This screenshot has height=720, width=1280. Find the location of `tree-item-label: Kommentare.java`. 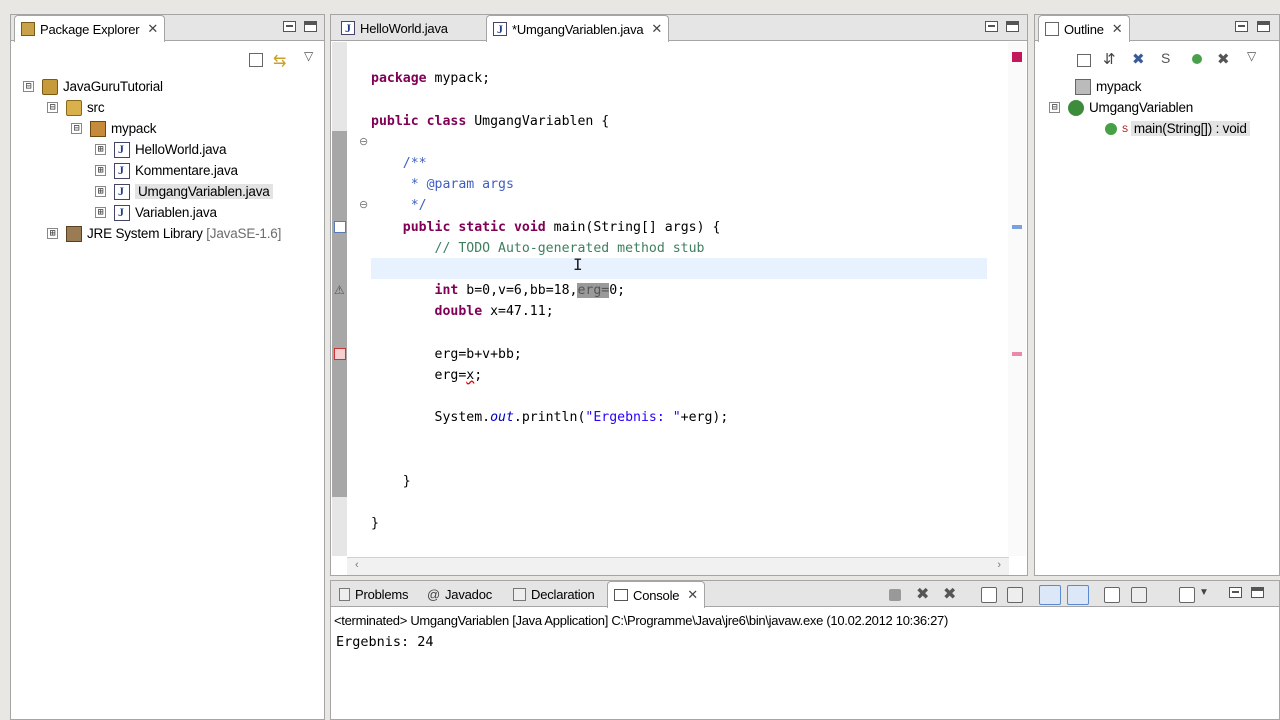

tree-item-label: Kommentare.java is located at coordinates (186, 170).